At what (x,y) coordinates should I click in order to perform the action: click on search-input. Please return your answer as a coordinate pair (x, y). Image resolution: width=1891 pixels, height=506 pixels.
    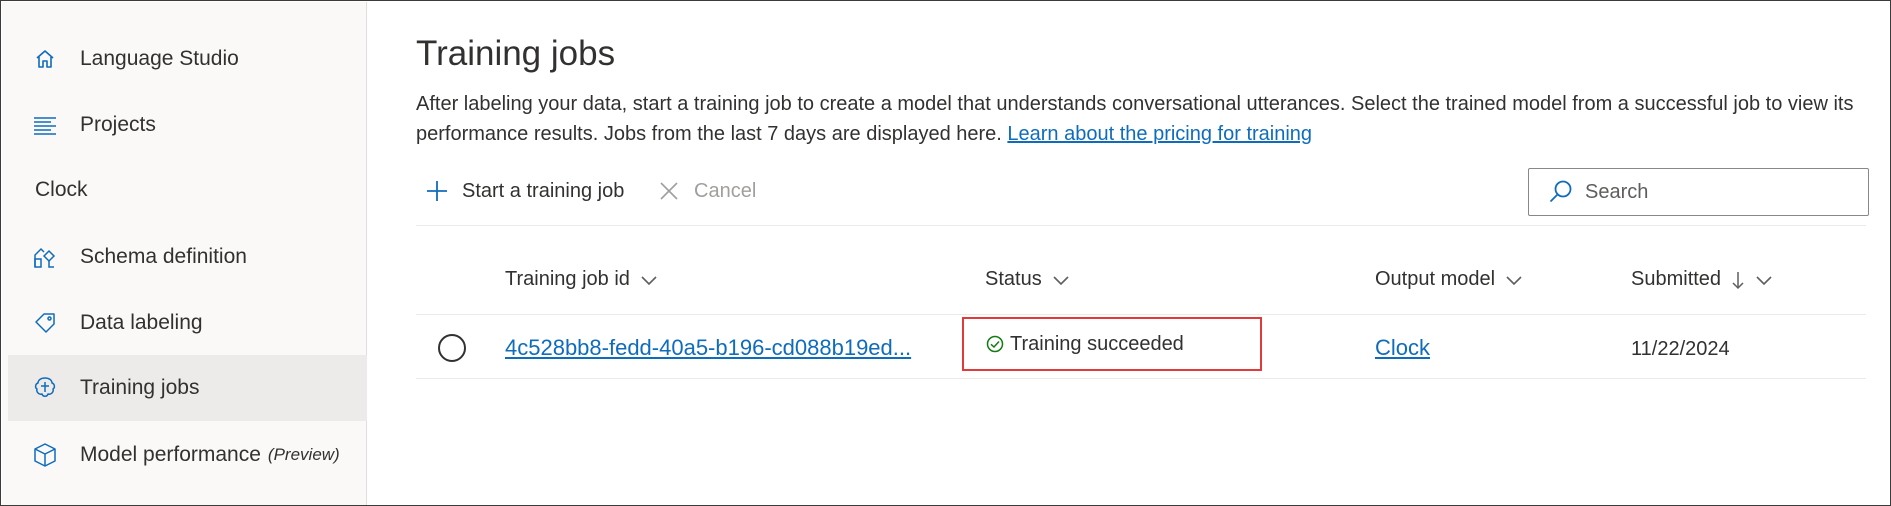
    Looking at the image, I should click on (1725, 192).